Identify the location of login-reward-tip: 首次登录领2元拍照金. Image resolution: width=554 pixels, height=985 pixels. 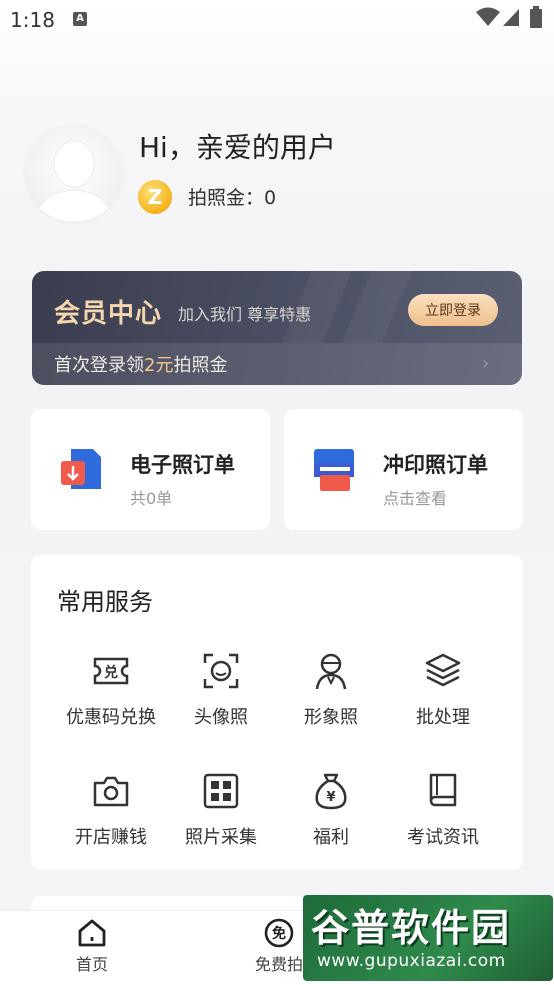
(141, 365).